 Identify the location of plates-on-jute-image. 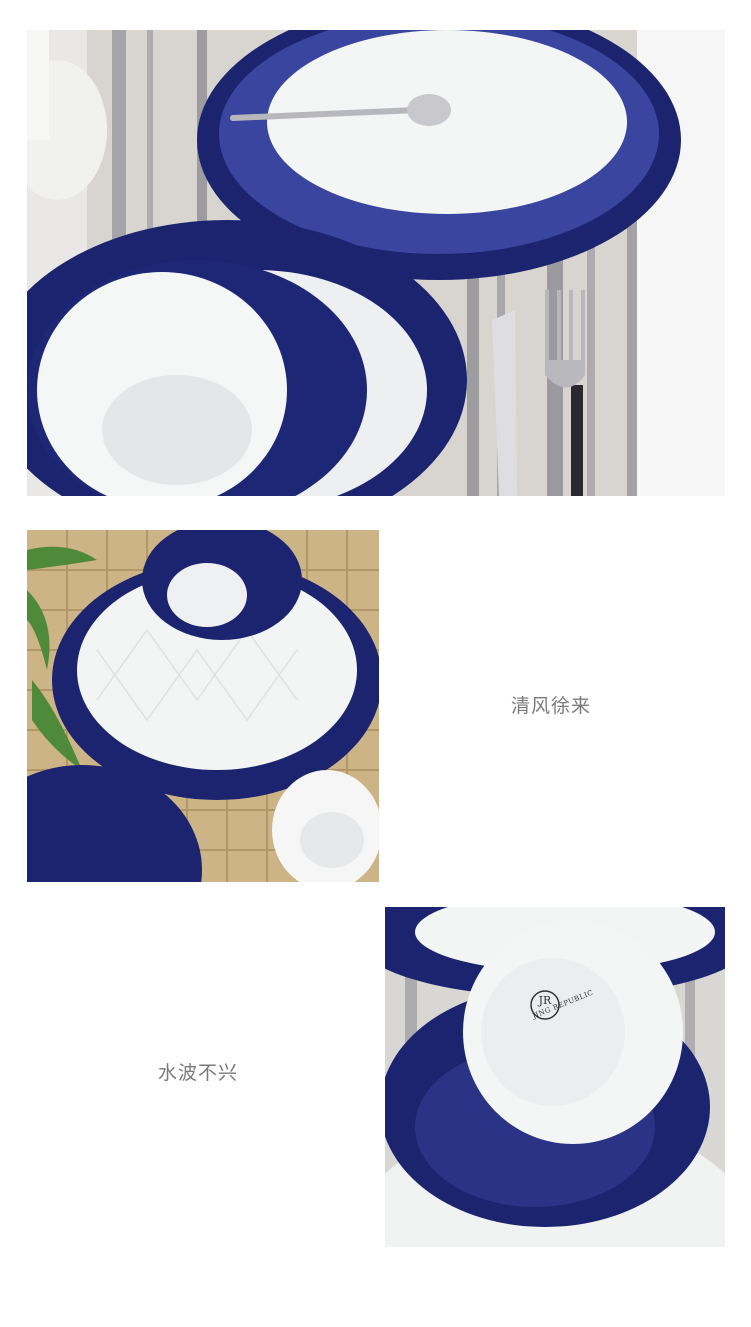
(203, 706).